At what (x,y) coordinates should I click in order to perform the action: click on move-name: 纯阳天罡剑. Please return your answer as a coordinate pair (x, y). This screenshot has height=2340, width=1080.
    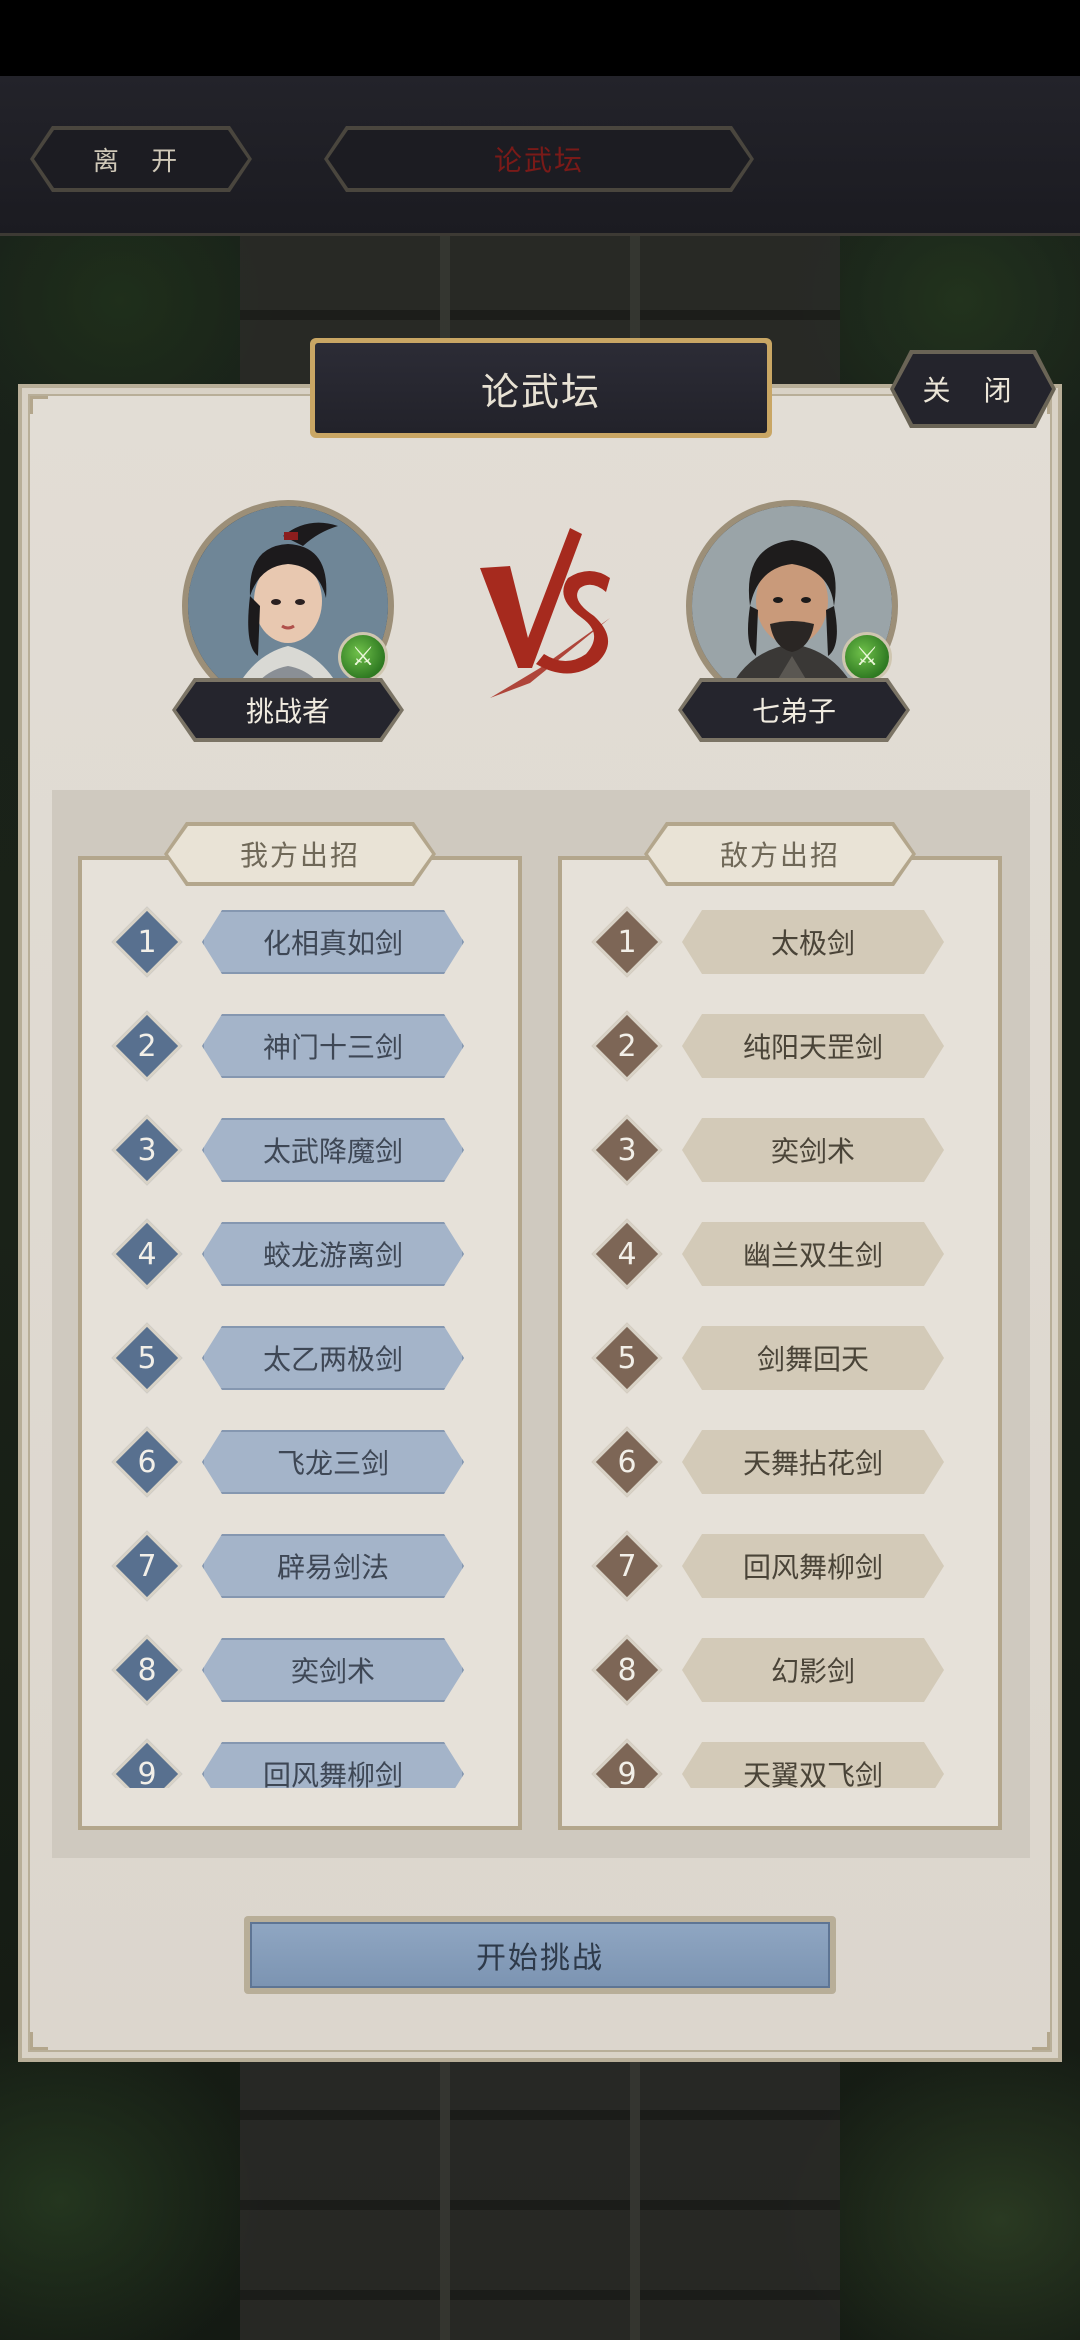
    Looking at the image, I should click on (813, 1046).